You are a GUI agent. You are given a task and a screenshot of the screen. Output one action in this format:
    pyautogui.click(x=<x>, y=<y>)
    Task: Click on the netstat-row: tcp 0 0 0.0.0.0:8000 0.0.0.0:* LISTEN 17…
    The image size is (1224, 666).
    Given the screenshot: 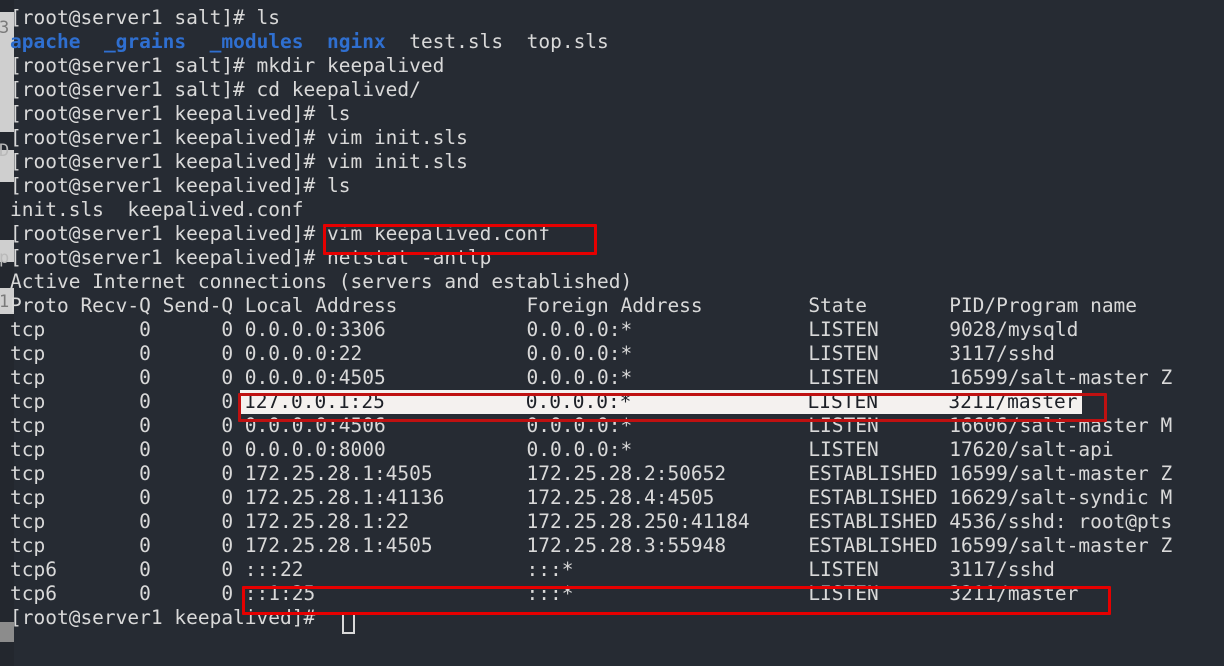 What is the action you would take?
    pyautogui.click(x=562, y=449)
    